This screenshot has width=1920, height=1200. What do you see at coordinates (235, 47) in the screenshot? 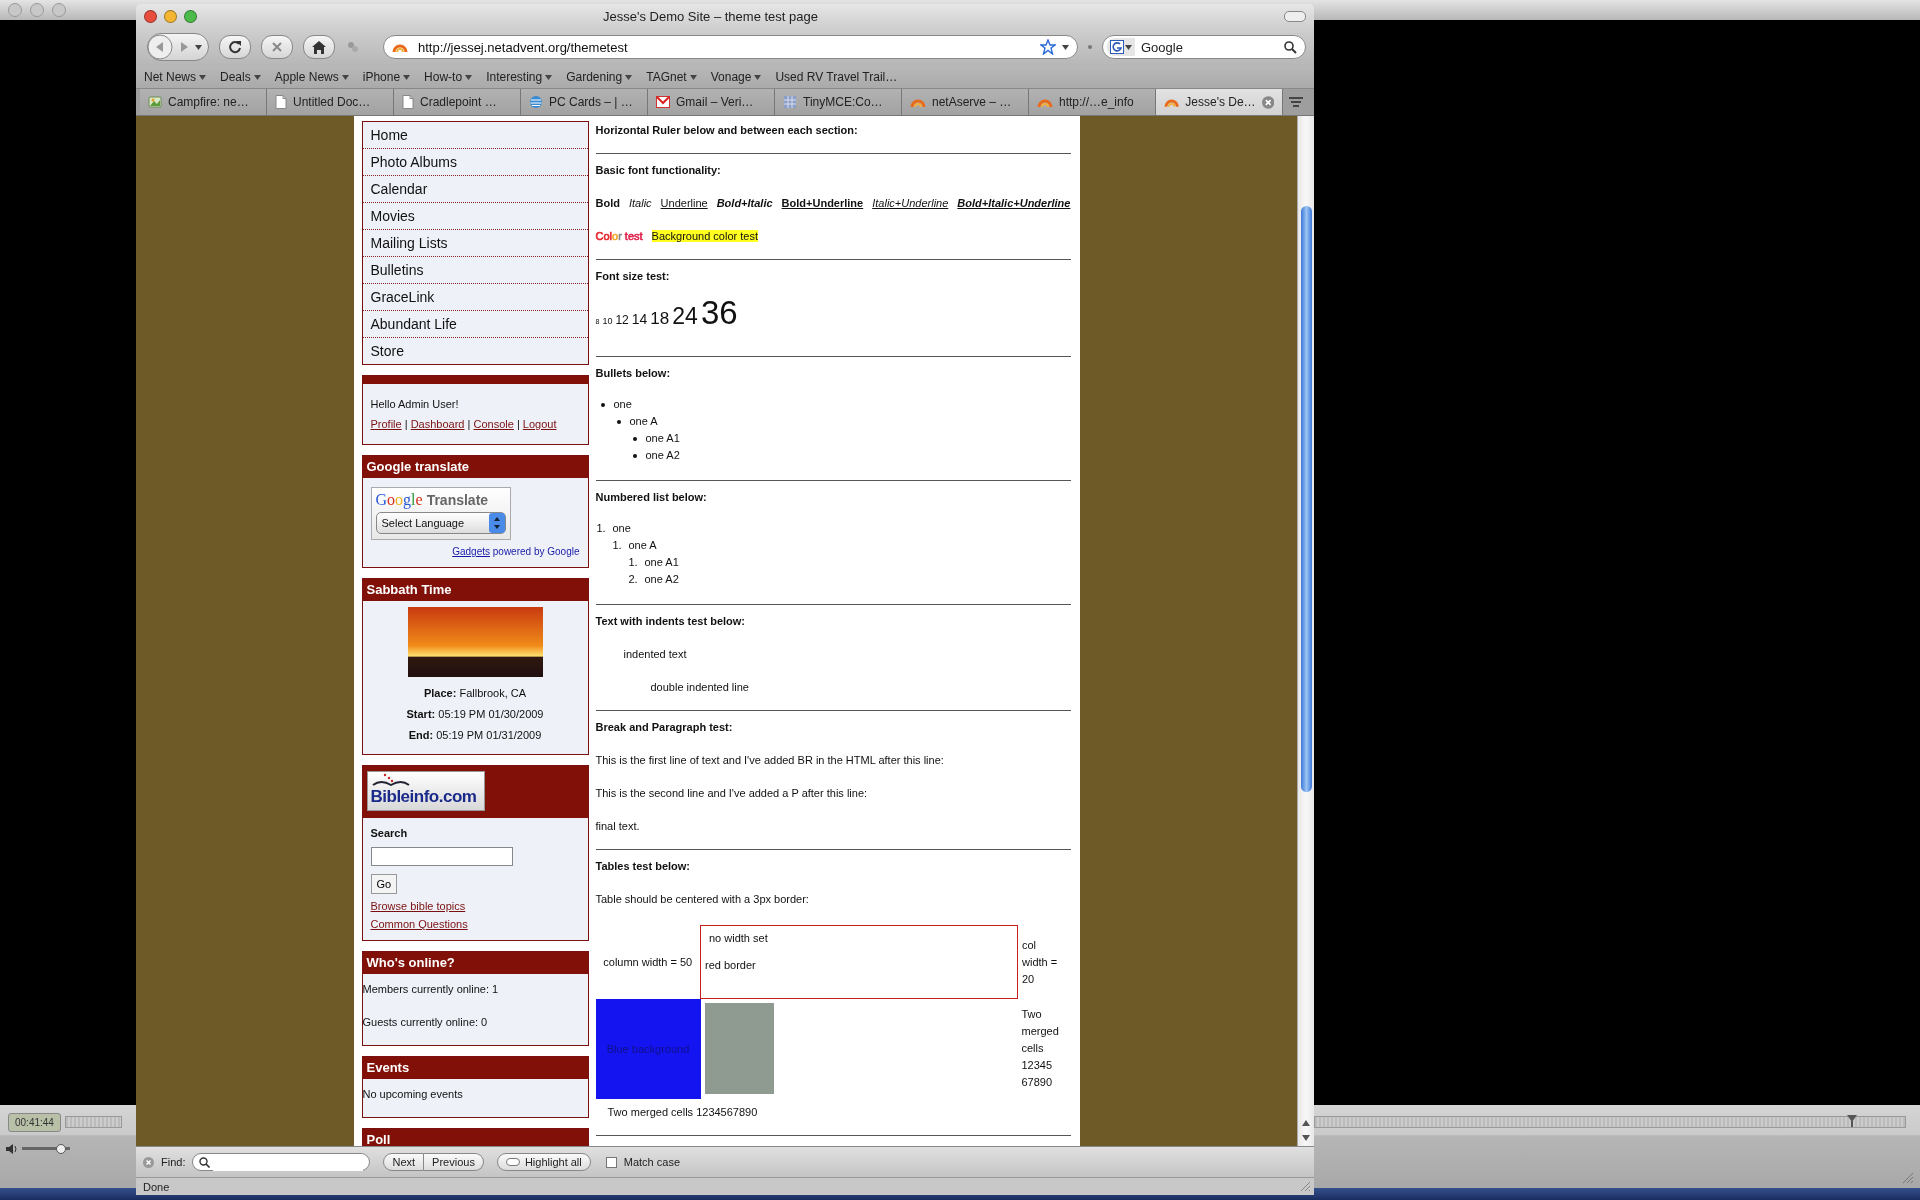
I see `reload-button` at bounding box center [235, 47].